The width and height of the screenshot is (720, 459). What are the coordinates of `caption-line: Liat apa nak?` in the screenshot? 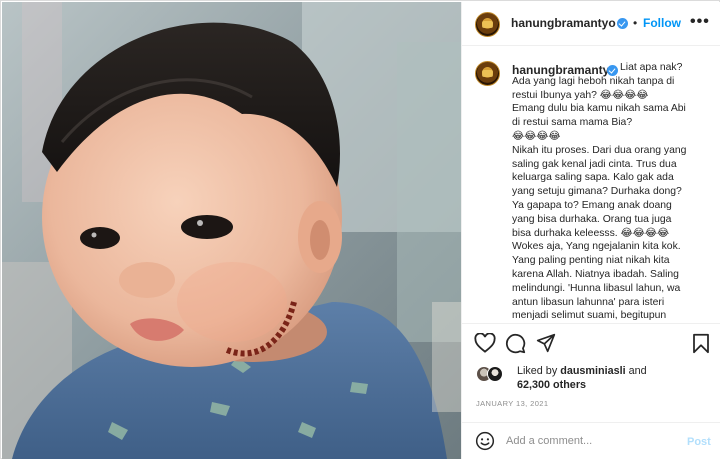 It's located at (651, 67).